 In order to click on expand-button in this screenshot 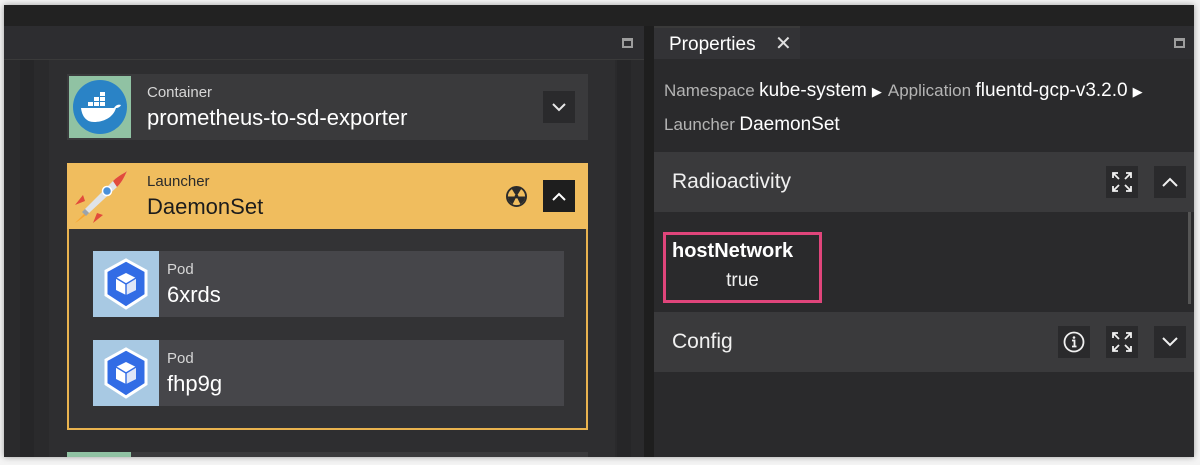, I will do `click(559, 107)`.